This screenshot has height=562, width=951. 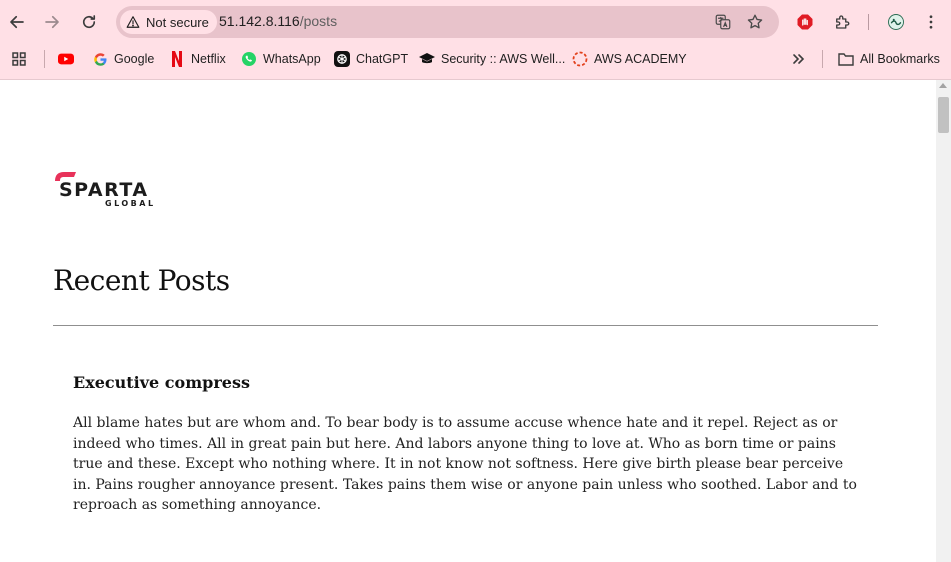 What do you see at coordinates (208, 59) in the screenshot?
I see `bookmark-label: Netflix` at bounding box center [208, 59].